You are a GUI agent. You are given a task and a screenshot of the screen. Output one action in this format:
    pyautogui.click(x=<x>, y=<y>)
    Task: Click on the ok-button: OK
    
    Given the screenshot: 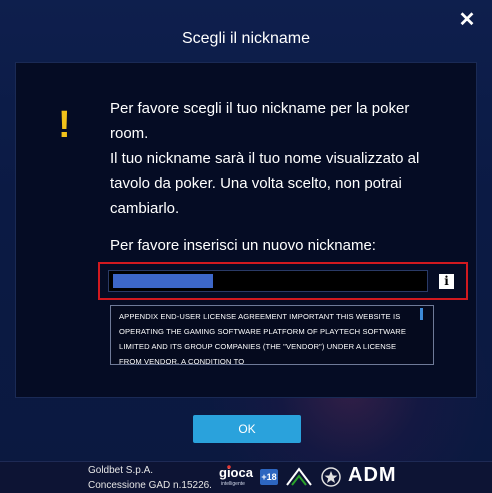 What is the action you would take?
    pyautogui.click(x=247, y=429)
    